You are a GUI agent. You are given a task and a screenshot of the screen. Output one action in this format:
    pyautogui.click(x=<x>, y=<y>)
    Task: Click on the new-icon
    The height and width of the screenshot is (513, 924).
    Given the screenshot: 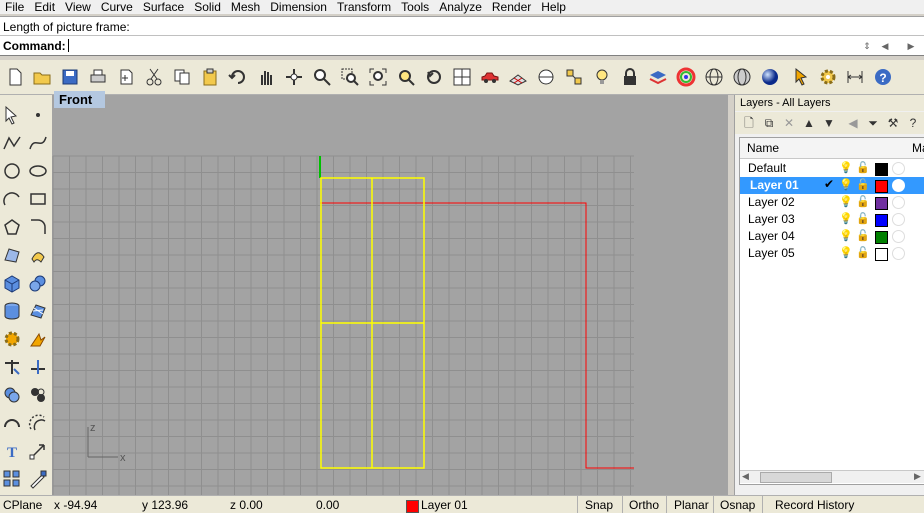 What is the action you would take?
    pyautogui.click(x=15, y=77)
    